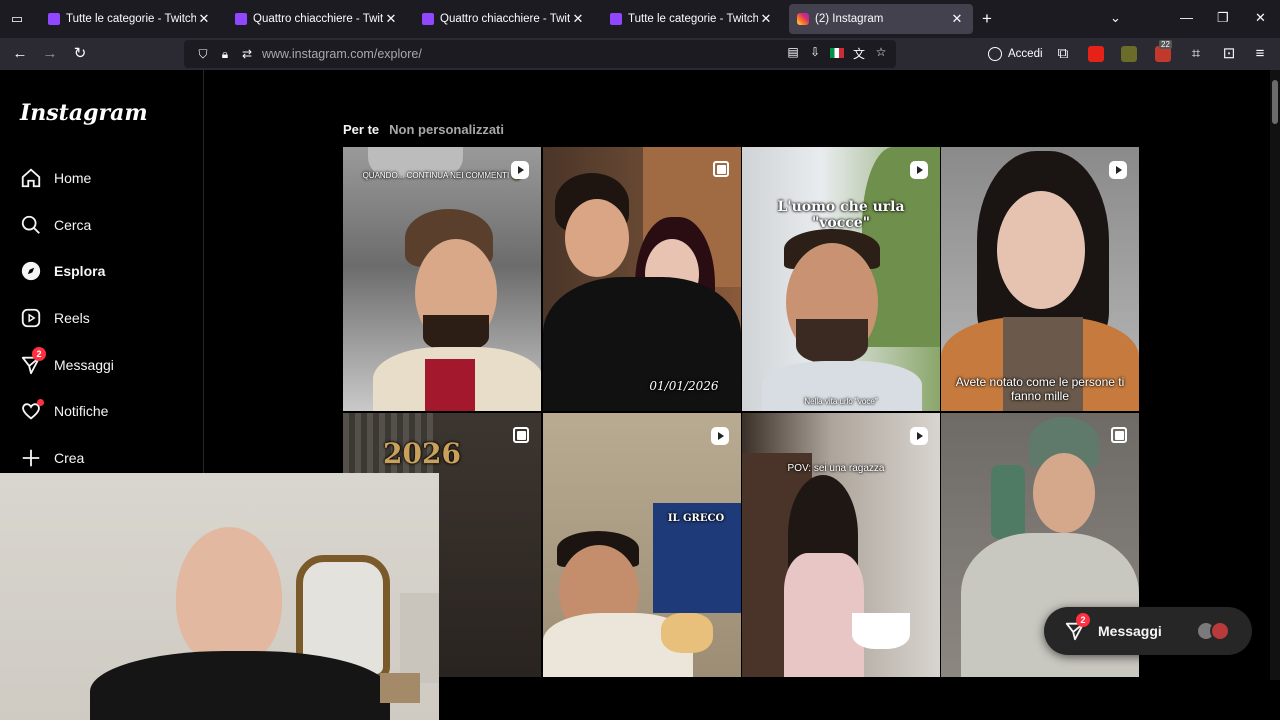 This screenshot has height=720, width=1280. Describe the element at coordinates (1063, 54) in the screenshot. I see `extensions-icon: ⧉` at that location.